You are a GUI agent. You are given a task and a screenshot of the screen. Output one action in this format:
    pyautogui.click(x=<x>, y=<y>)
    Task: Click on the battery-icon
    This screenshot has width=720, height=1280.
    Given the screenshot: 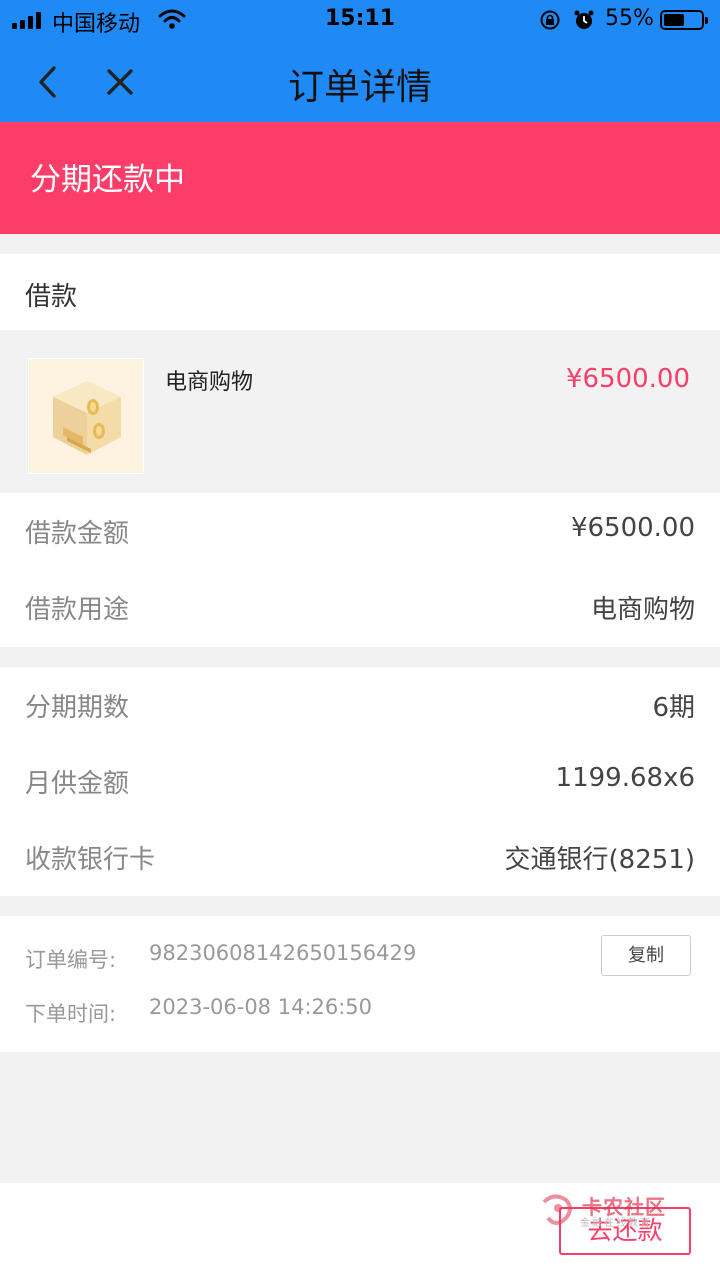 What is the action you would take?
    pyautogui.click(x=684, y=20)
    